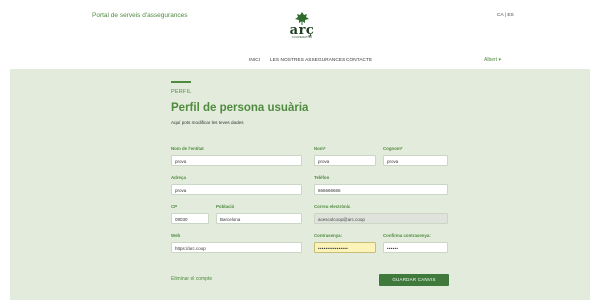 Image resolution: width=600 pixels, height=300 pixels. I want to click on page-subtitle: Aquí pots modificar les teves dades, so click(207, 122).